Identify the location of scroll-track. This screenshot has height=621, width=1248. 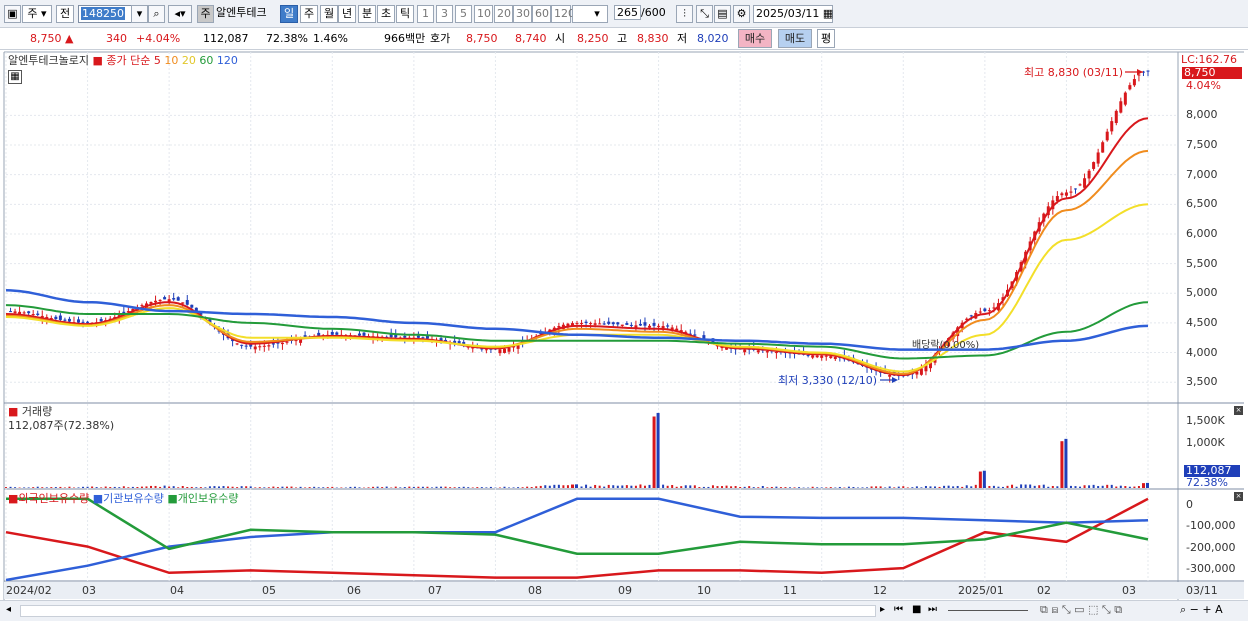
(448, 611).